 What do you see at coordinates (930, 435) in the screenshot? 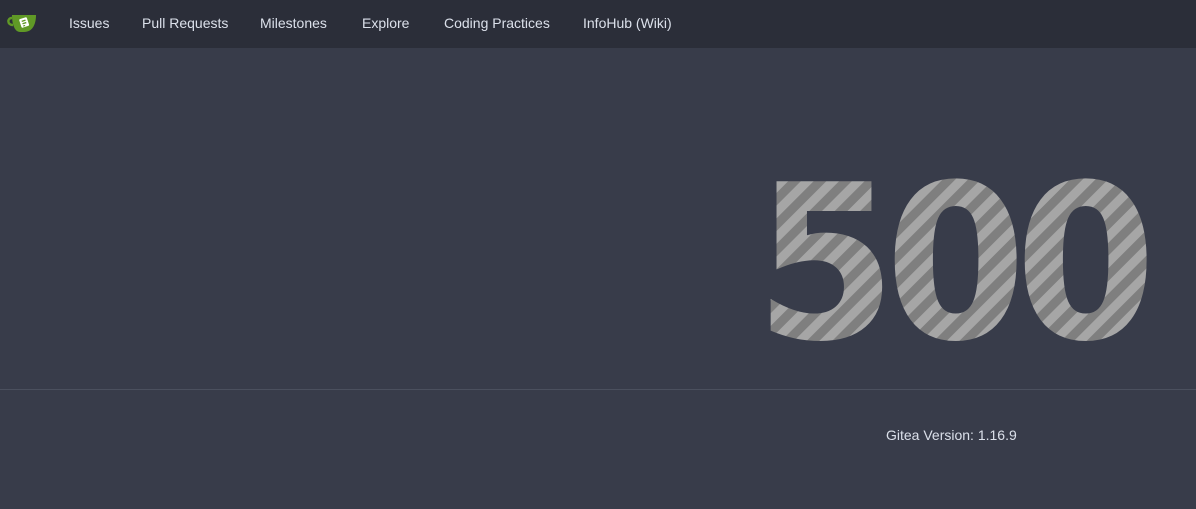
I see `version-label: Gitea Version:` at bounding box center [930, 435].